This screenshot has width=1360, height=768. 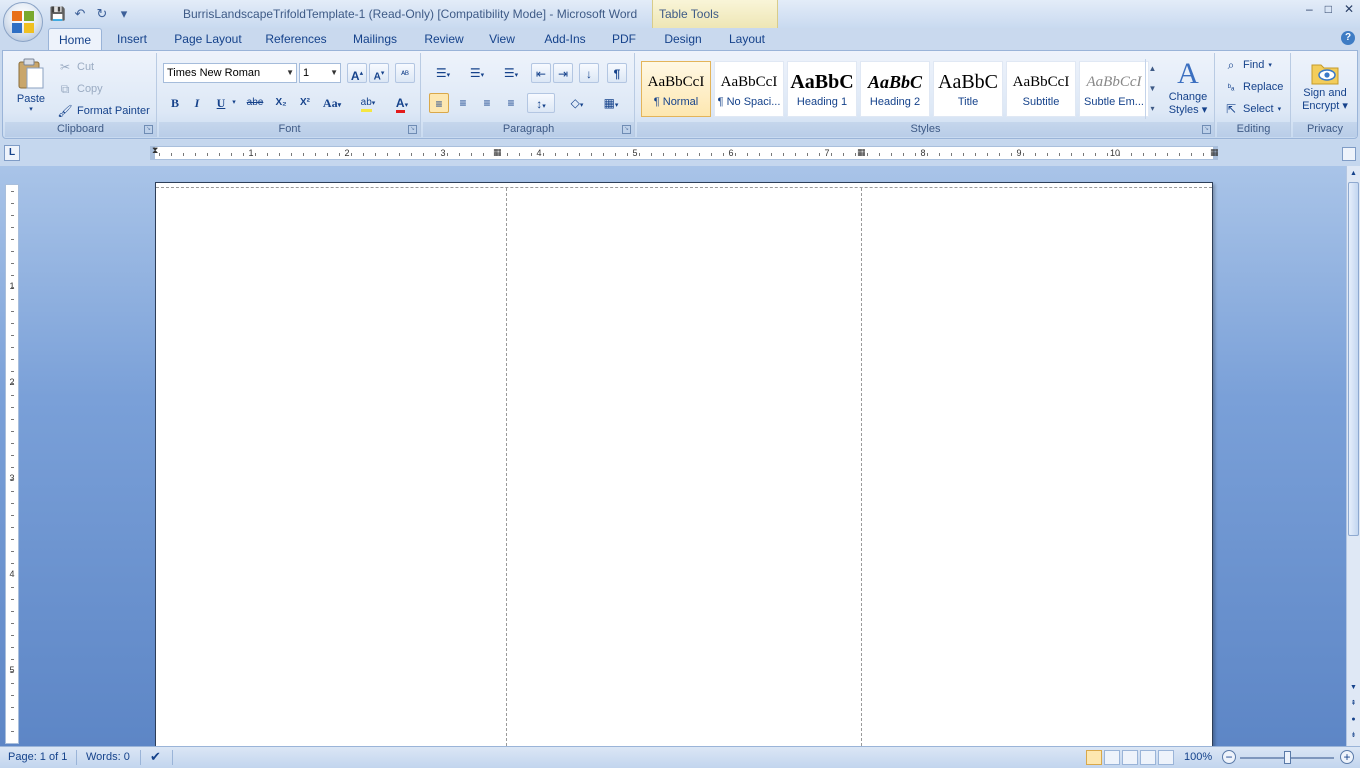 I want to click on save-icon: 💾, so click(x=58, y=14).